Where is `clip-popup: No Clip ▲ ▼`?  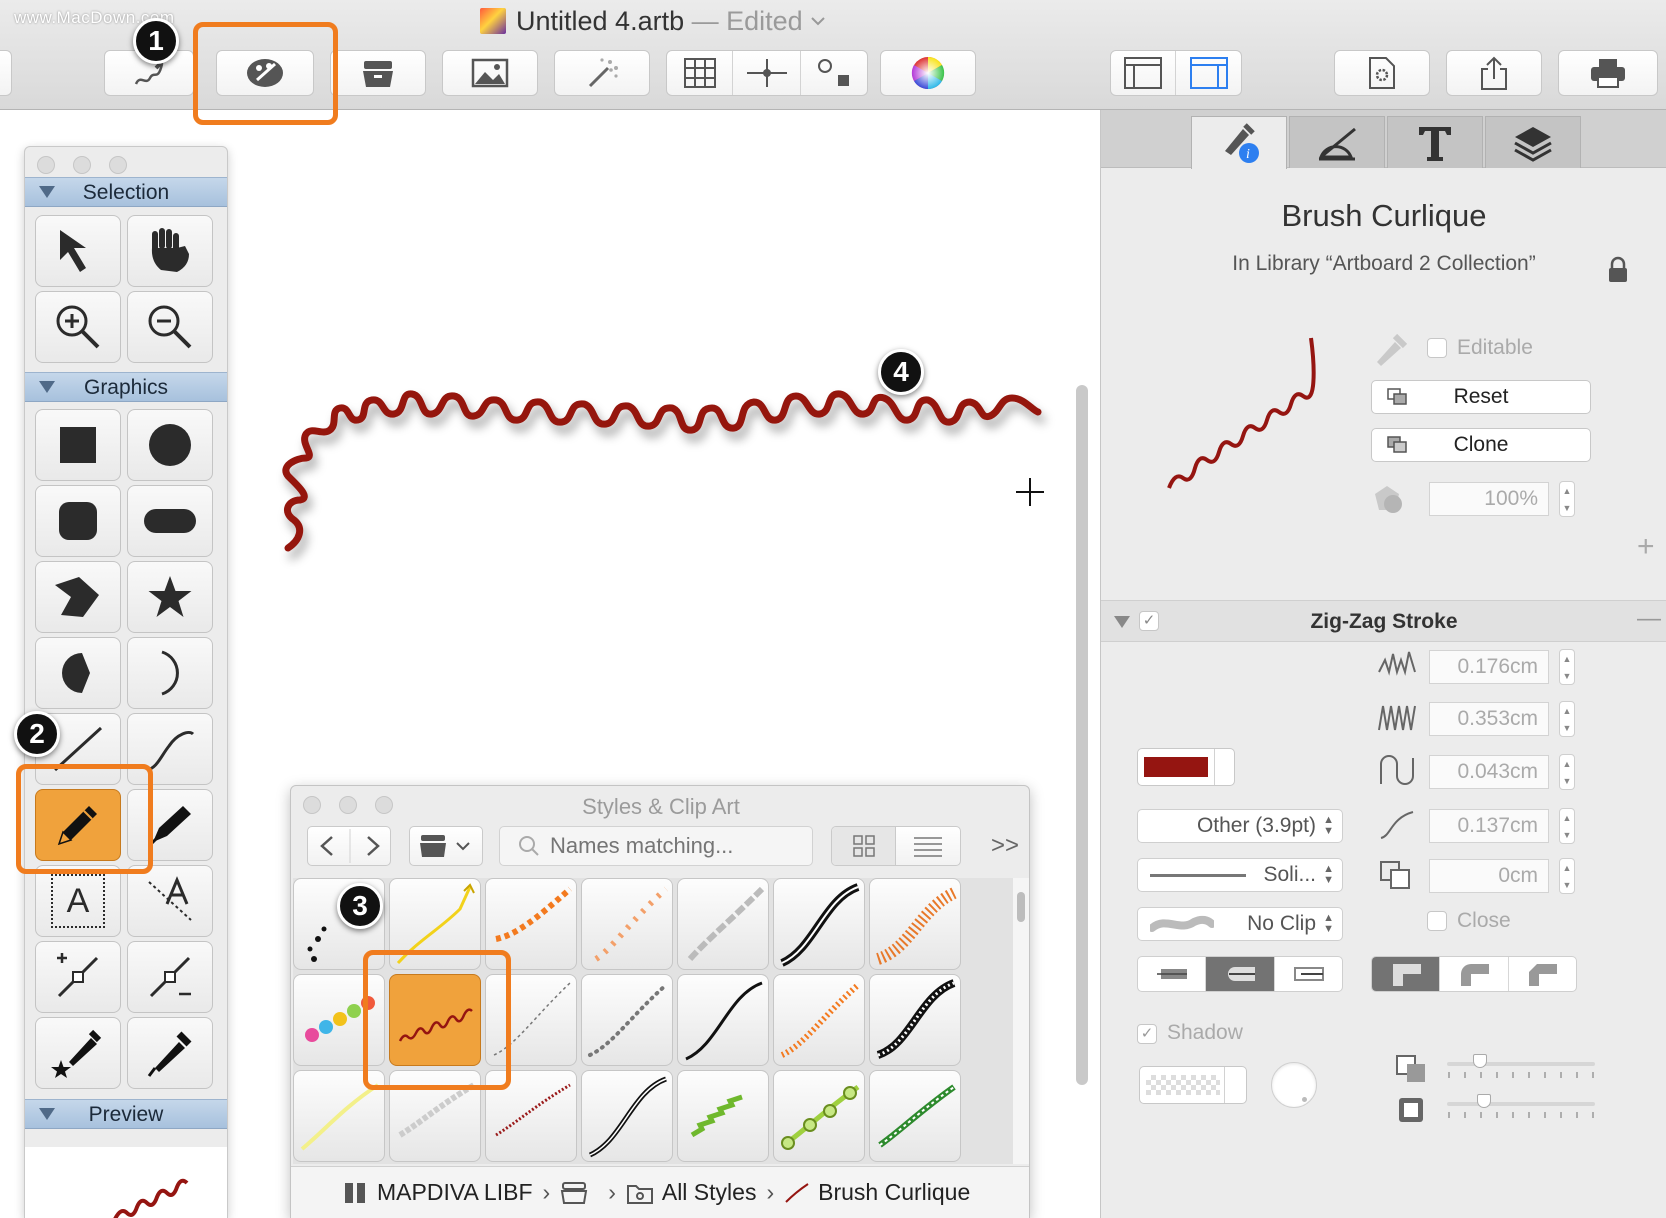
clip-popup: No Clip ▲ ▼ is located at coordinates (1240, 924).